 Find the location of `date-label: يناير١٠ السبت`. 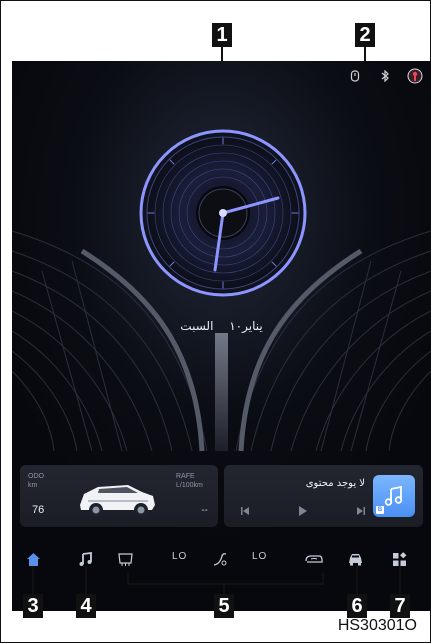

date-label: يناير١٠ السبت is located at coordinates (221, 326).